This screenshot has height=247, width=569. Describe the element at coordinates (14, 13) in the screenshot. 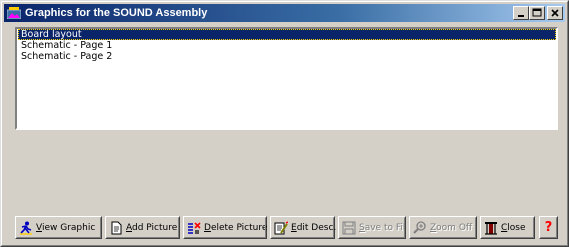

I see `app-icon` at that location.